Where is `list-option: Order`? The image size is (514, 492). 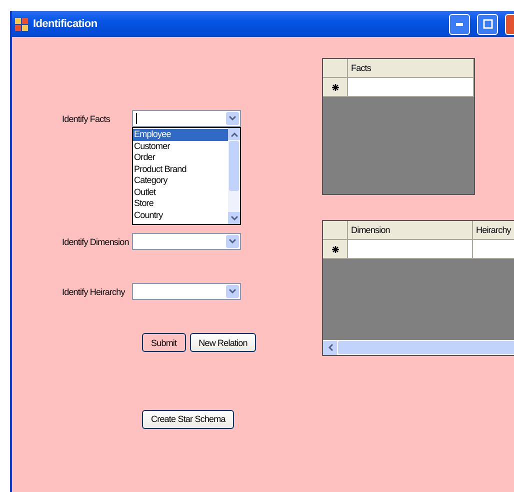 list-option: Order is located at coordinates (180, 158).